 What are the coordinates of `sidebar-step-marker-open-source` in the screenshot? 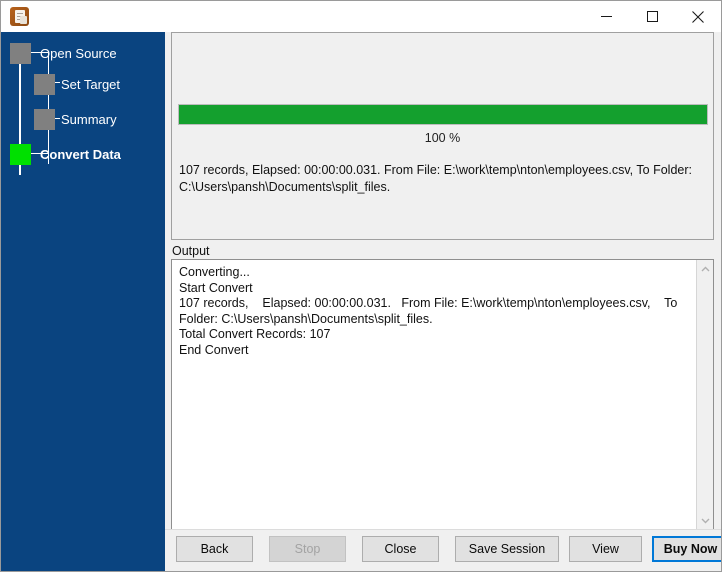 It's located at (20, 53).